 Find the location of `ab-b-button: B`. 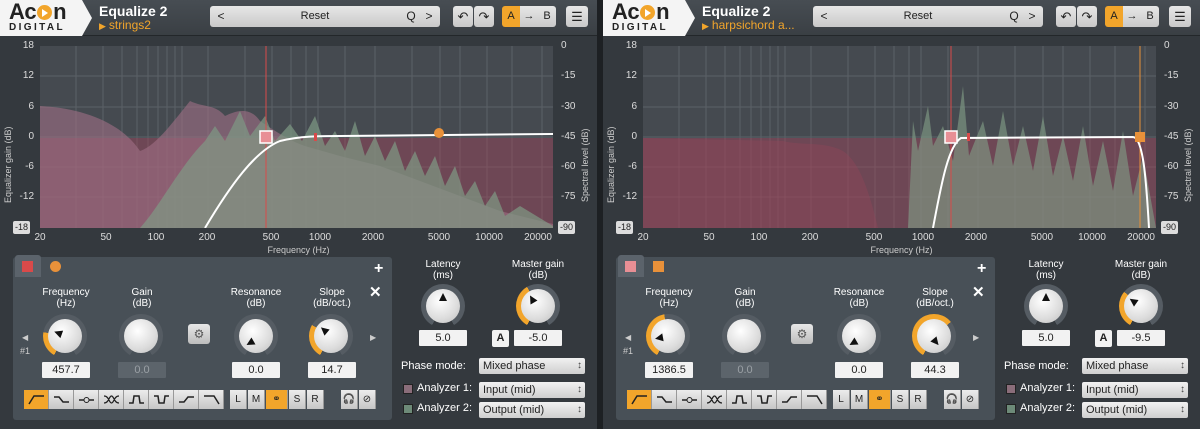

ab-b-button: B is located at coordinates (547, 16).